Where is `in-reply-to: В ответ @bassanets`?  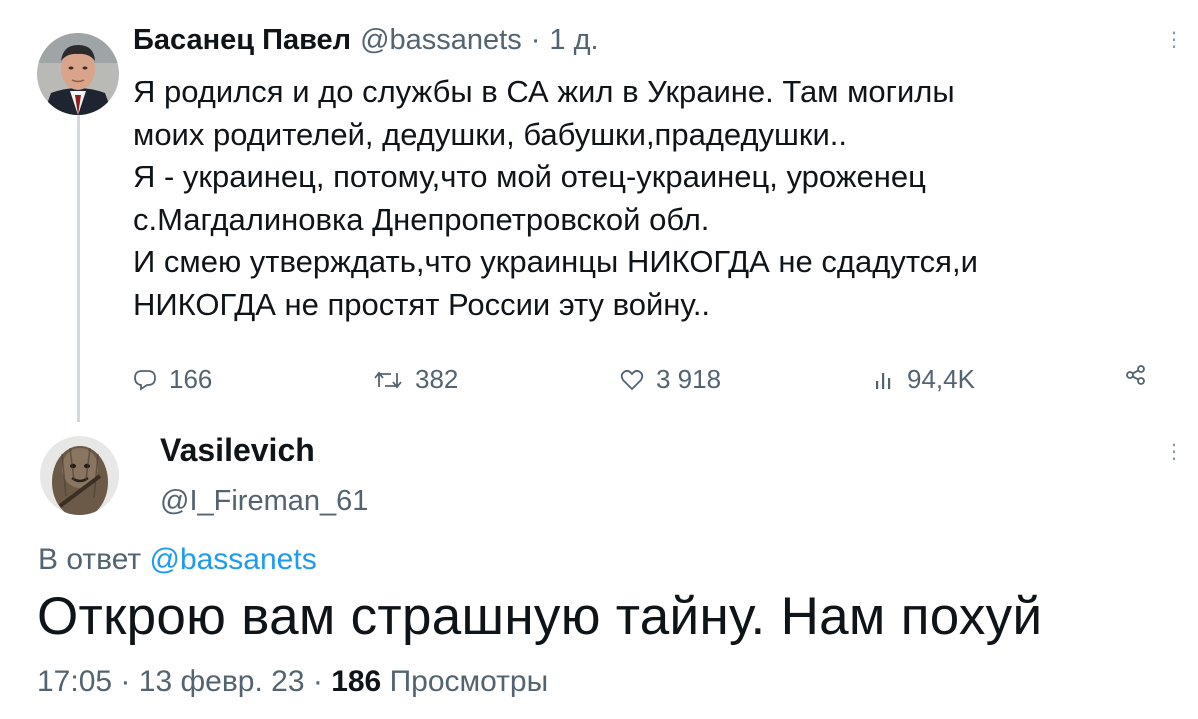 in-reply-to: В ответ @bassanets is located at coordinates (177, 560).